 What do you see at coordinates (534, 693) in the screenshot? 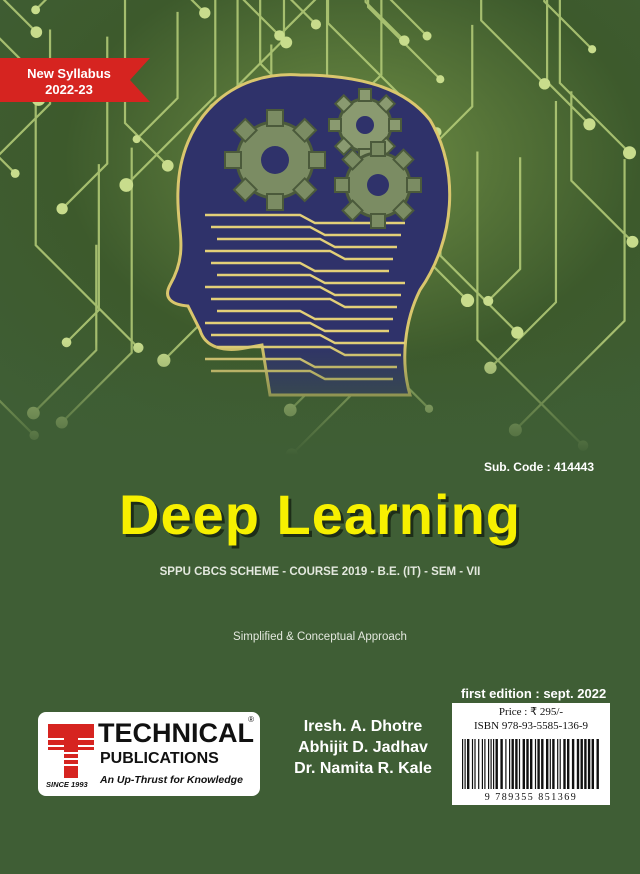
I see `edition-label: first edition : sept. 2022` at bounding box center [534, 693].